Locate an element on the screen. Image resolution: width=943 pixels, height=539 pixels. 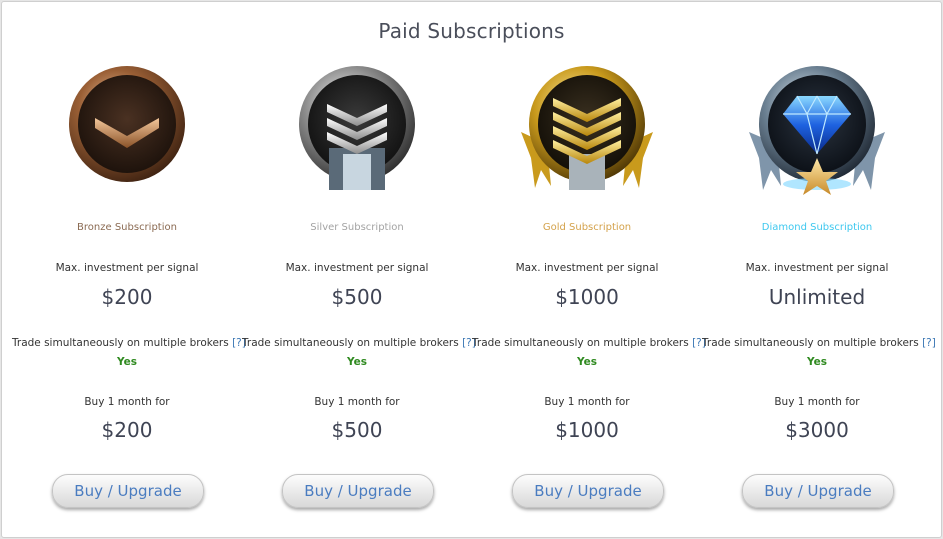
plan-name: Silver Subscription is located at coordinates (357, 227).